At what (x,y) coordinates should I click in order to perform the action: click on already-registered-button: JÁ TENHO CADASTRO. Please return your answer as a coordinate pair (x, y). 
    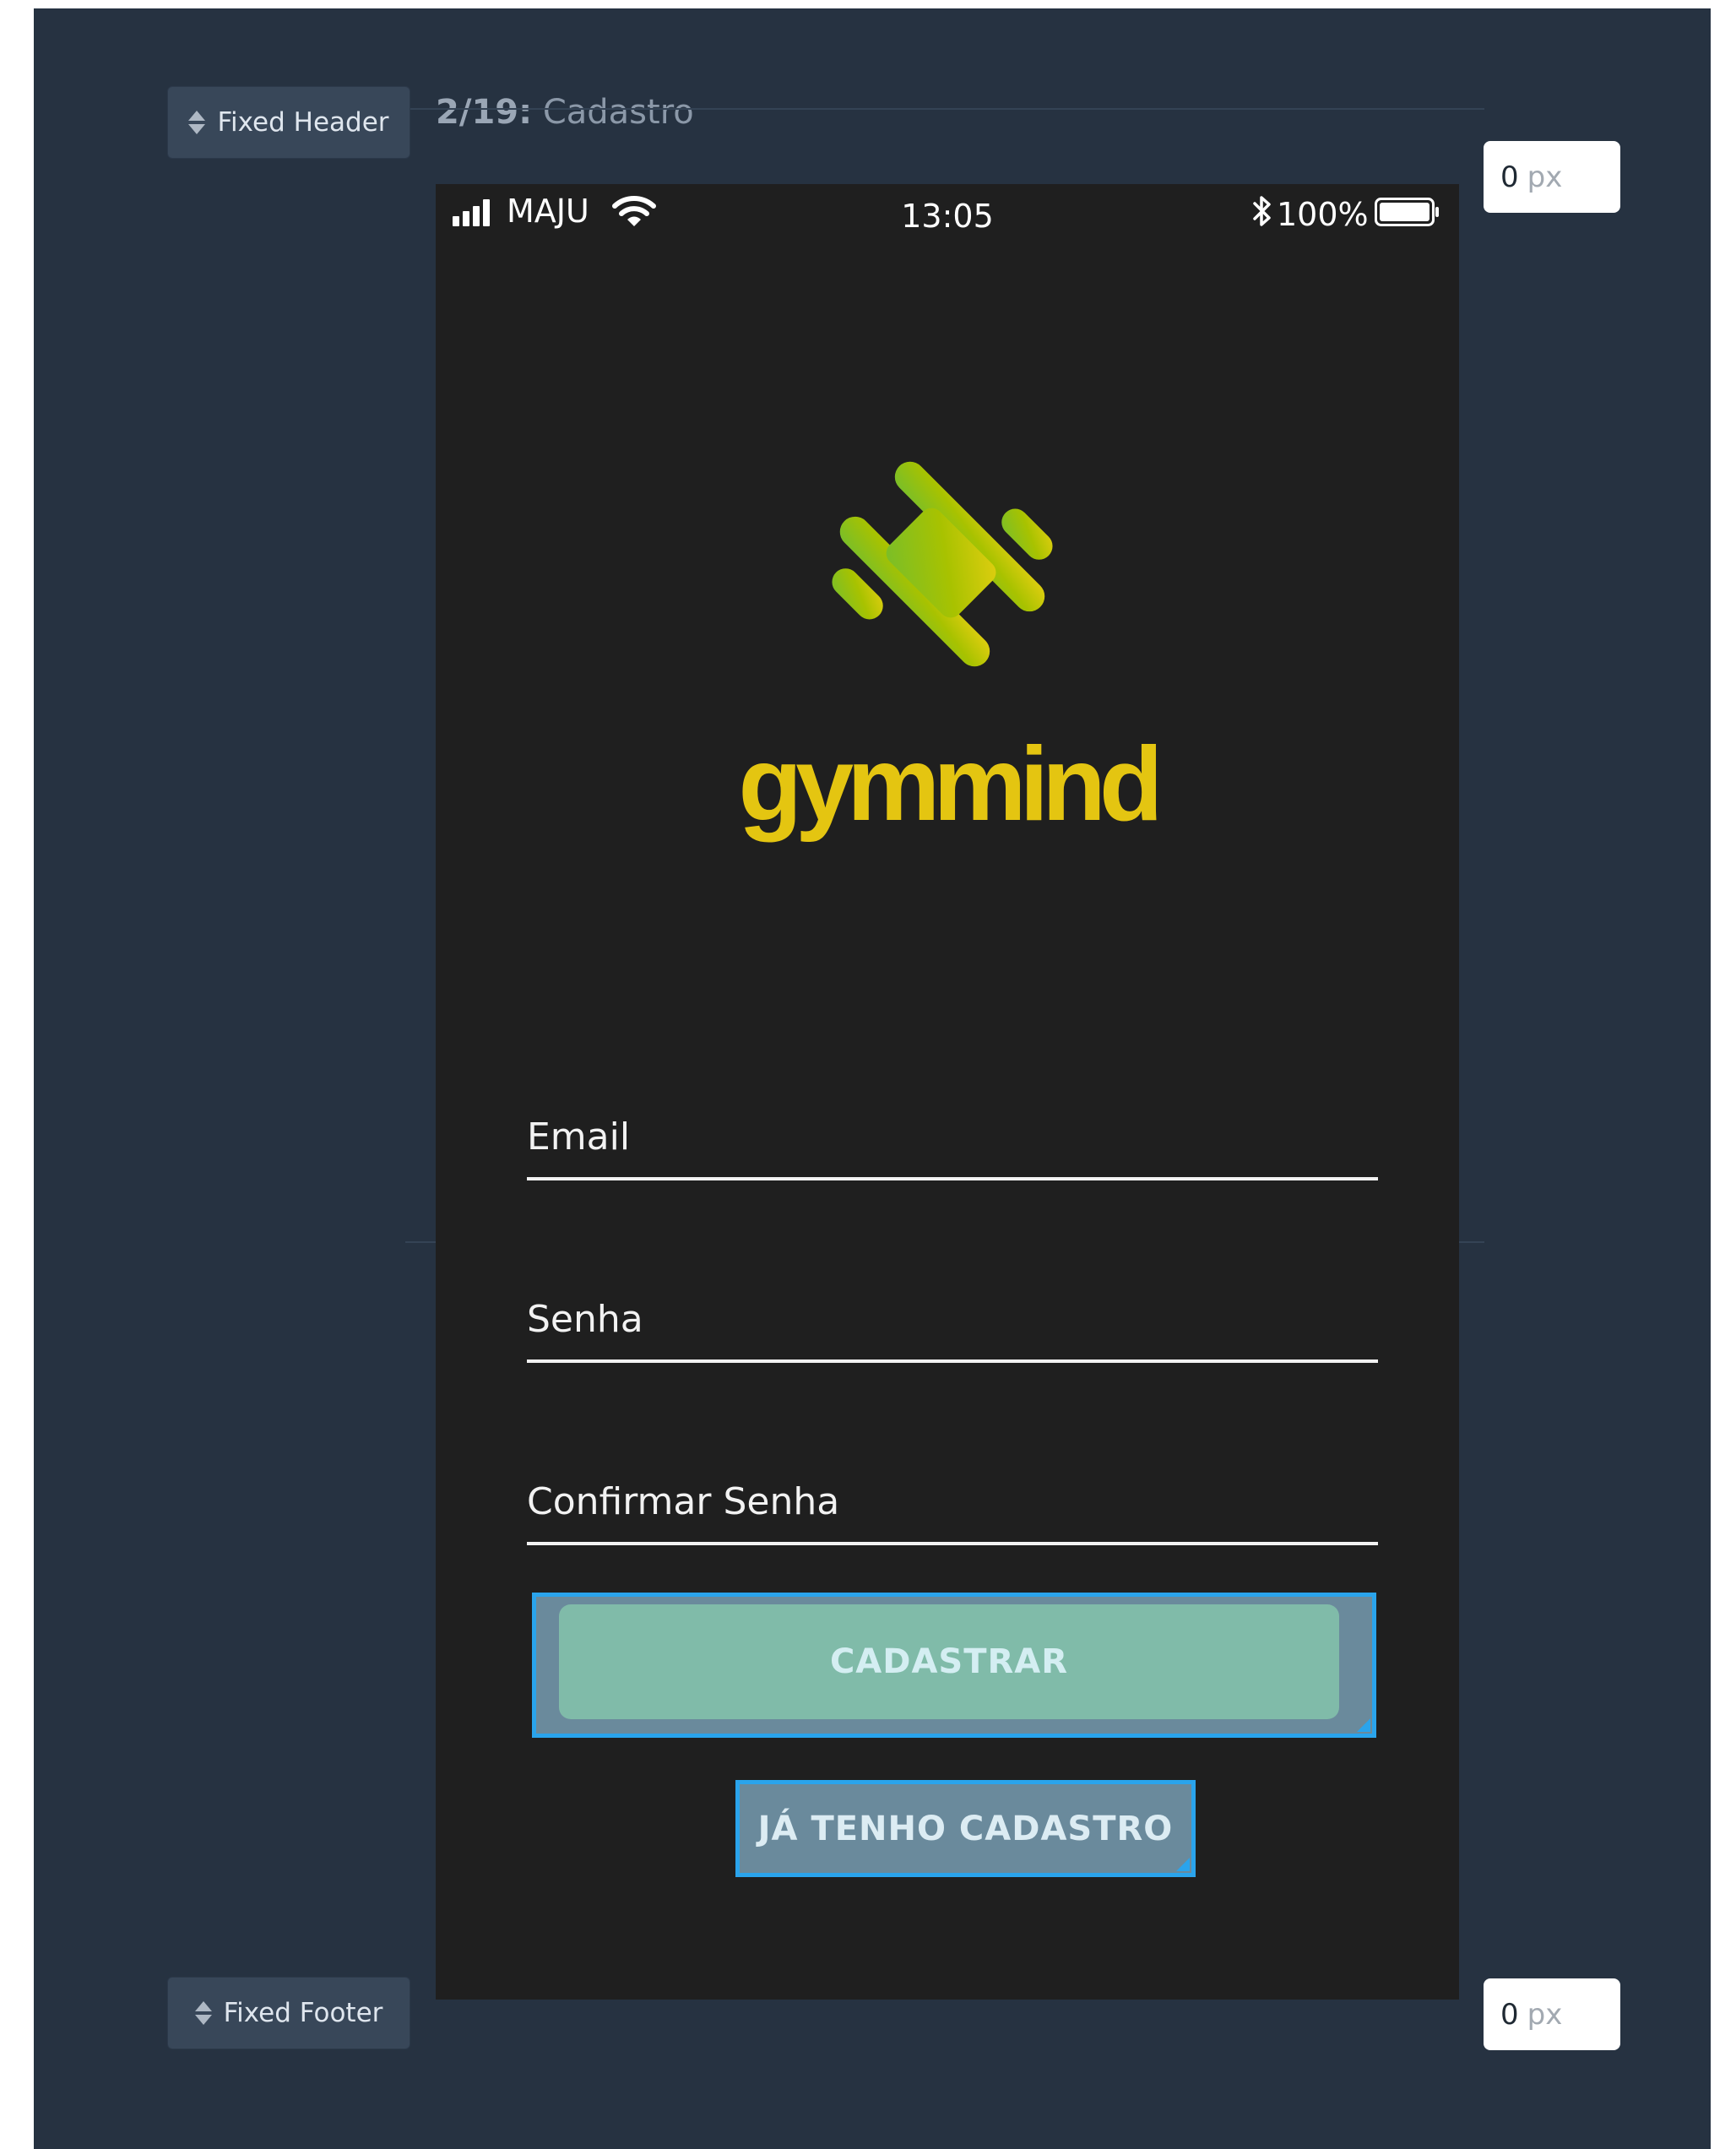
    Looking at the image, I should click on (965, 1828).